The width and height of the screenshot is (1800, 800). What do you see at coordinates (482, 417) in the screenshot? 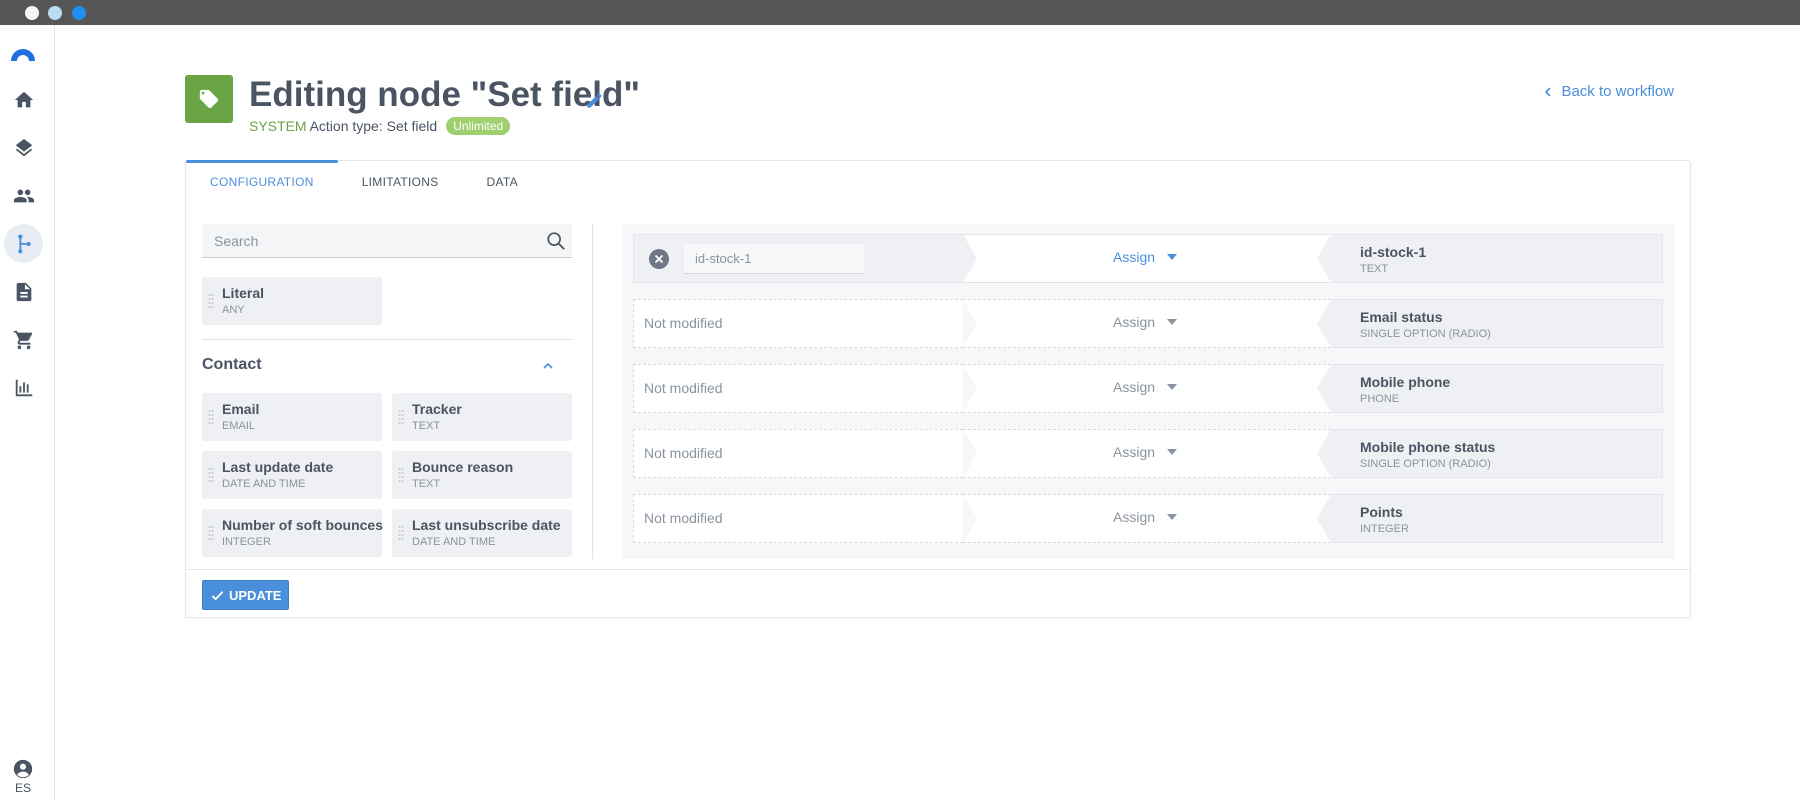
I see `field-chip: Tracker TEXT` at bounding box center [482, 417].